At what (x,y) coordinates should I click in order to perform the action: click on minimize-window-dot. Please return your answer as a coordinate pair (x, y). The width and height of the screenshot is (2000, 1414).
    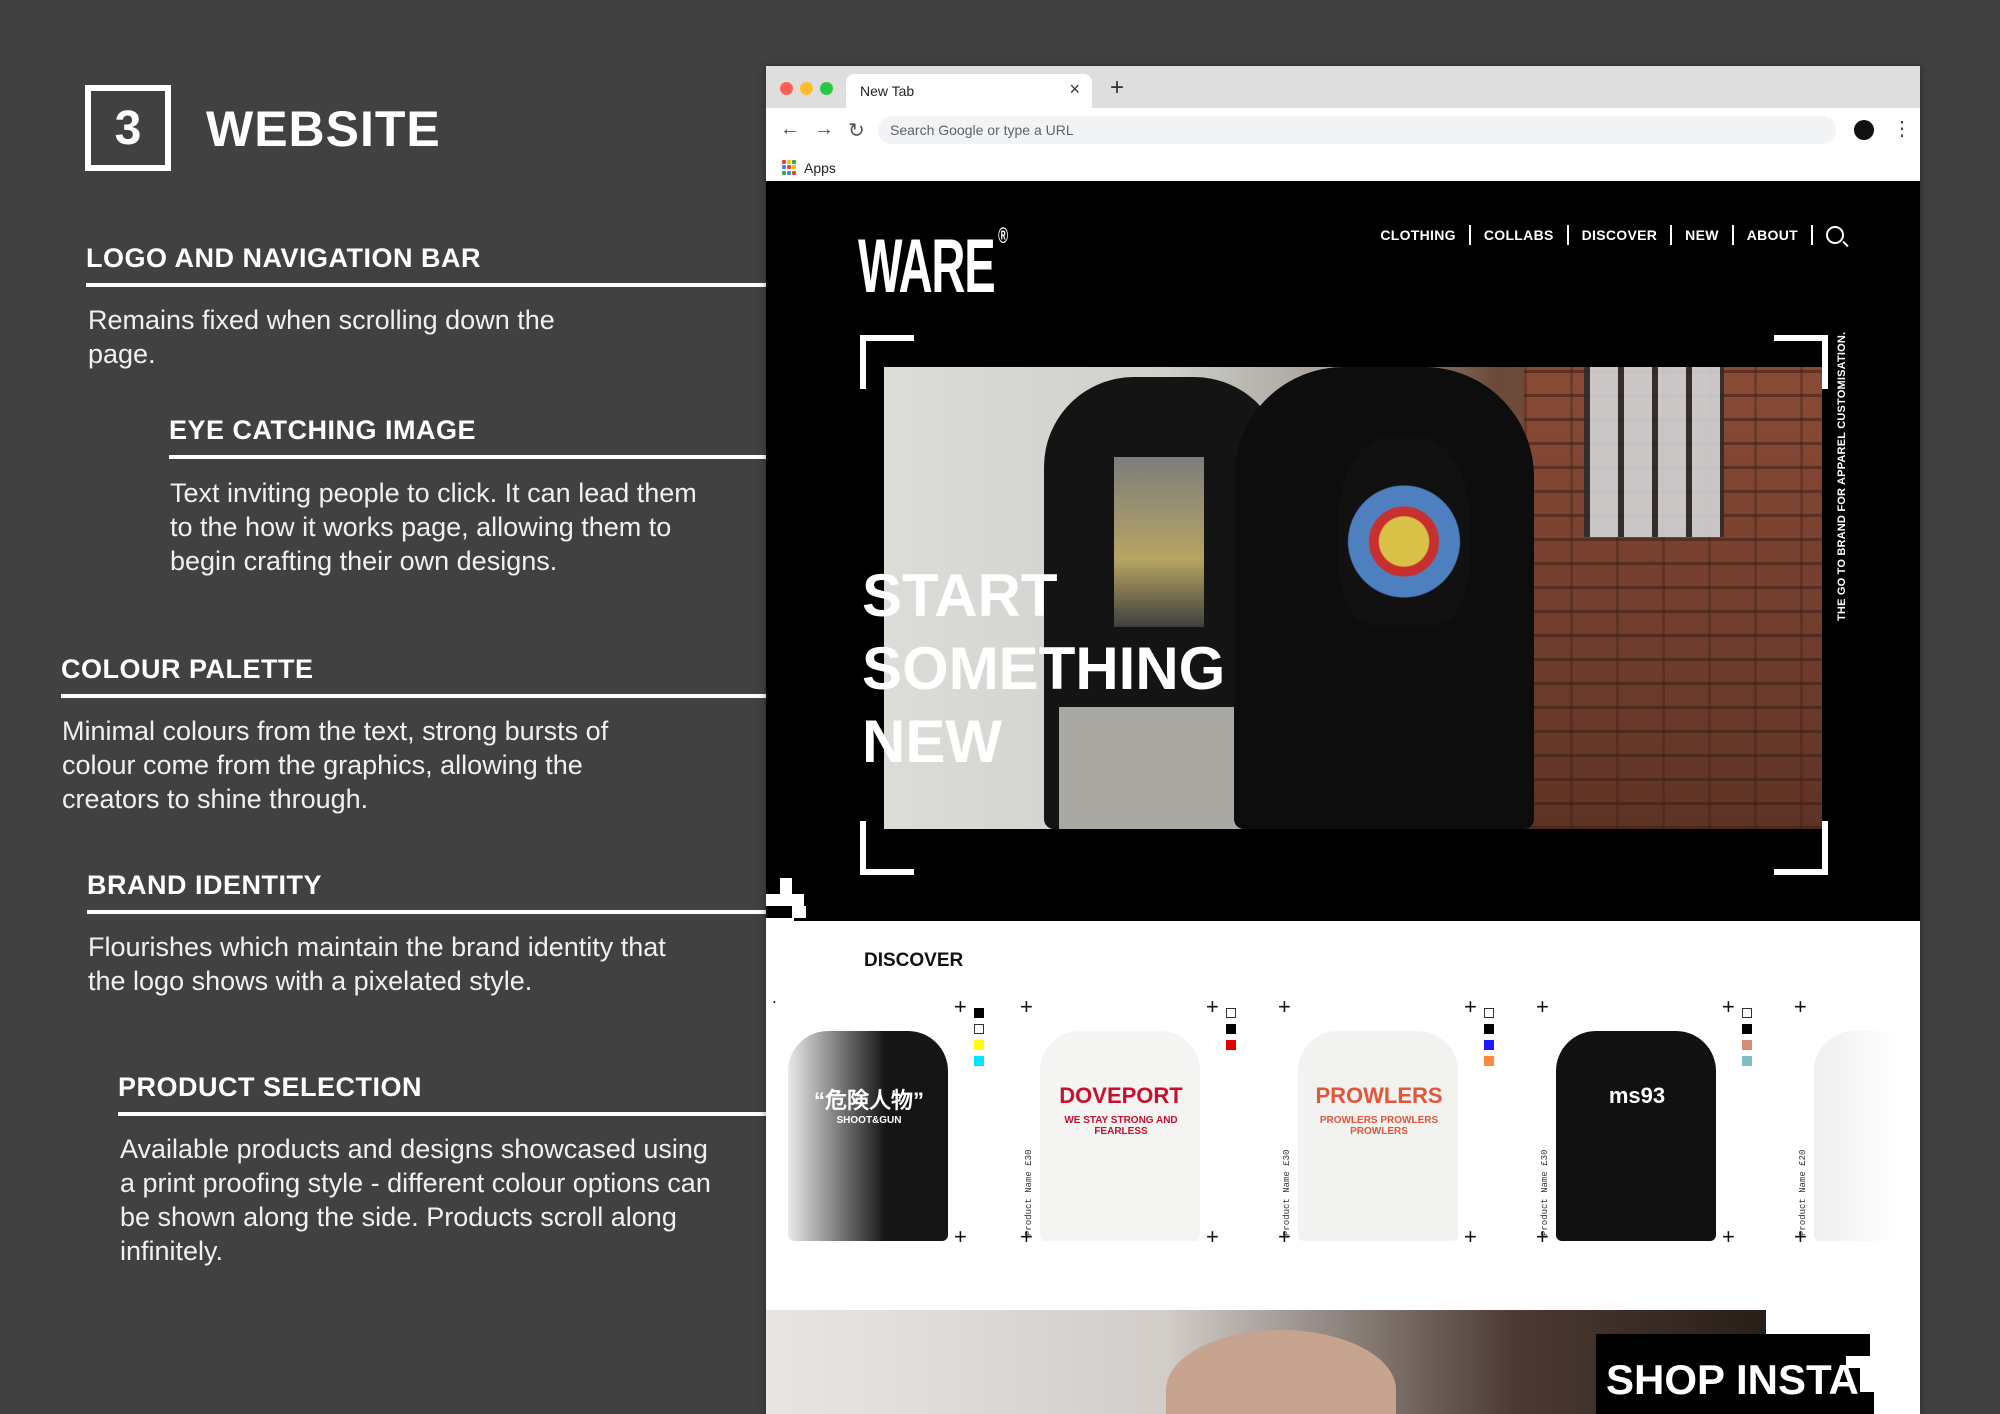
    Looking at the image, I should click on (806, 88).